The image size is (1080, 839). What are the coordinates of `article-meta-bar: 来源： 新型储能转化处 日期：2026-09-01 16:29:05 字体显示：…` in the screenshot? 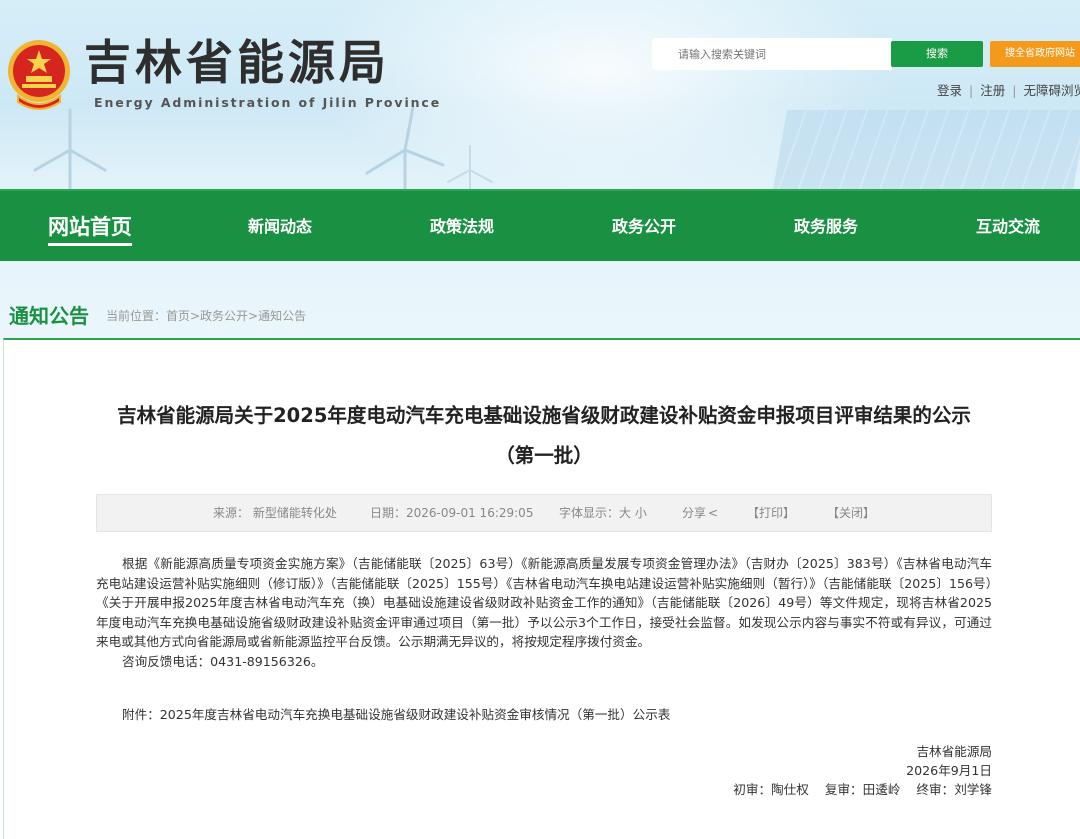 It's located at (544, 513).